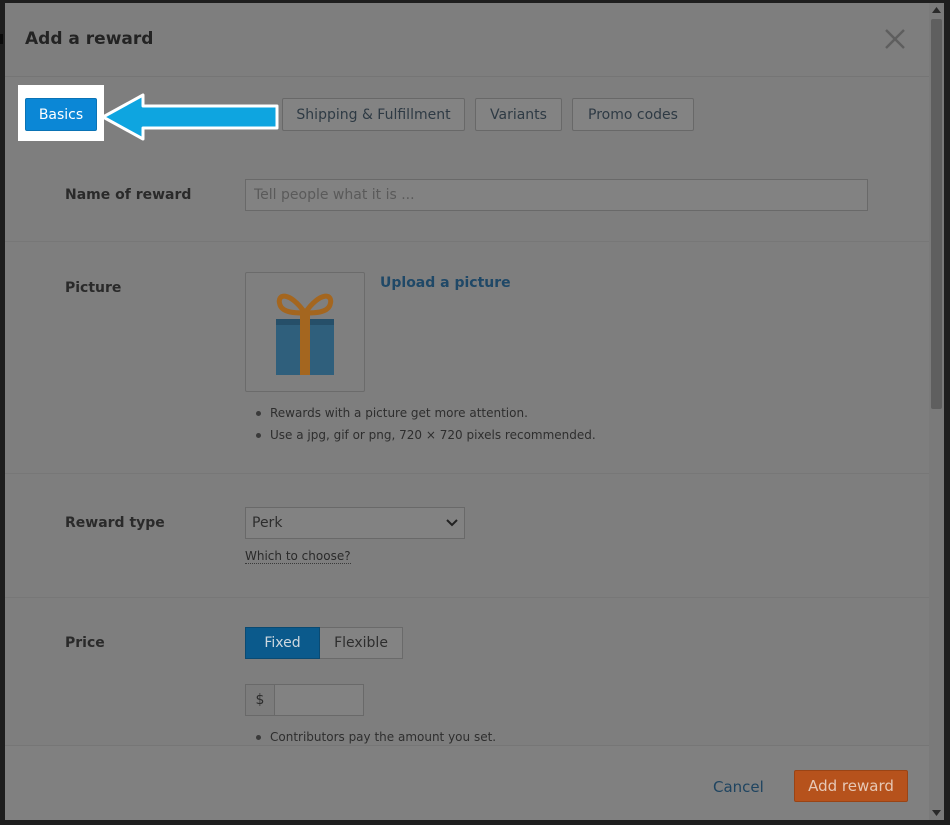 This screenshot has width=950, height=825. Describe the element at coordinates (518, 114) in the screenshot. I see `tab-variants: Variants` at that location.